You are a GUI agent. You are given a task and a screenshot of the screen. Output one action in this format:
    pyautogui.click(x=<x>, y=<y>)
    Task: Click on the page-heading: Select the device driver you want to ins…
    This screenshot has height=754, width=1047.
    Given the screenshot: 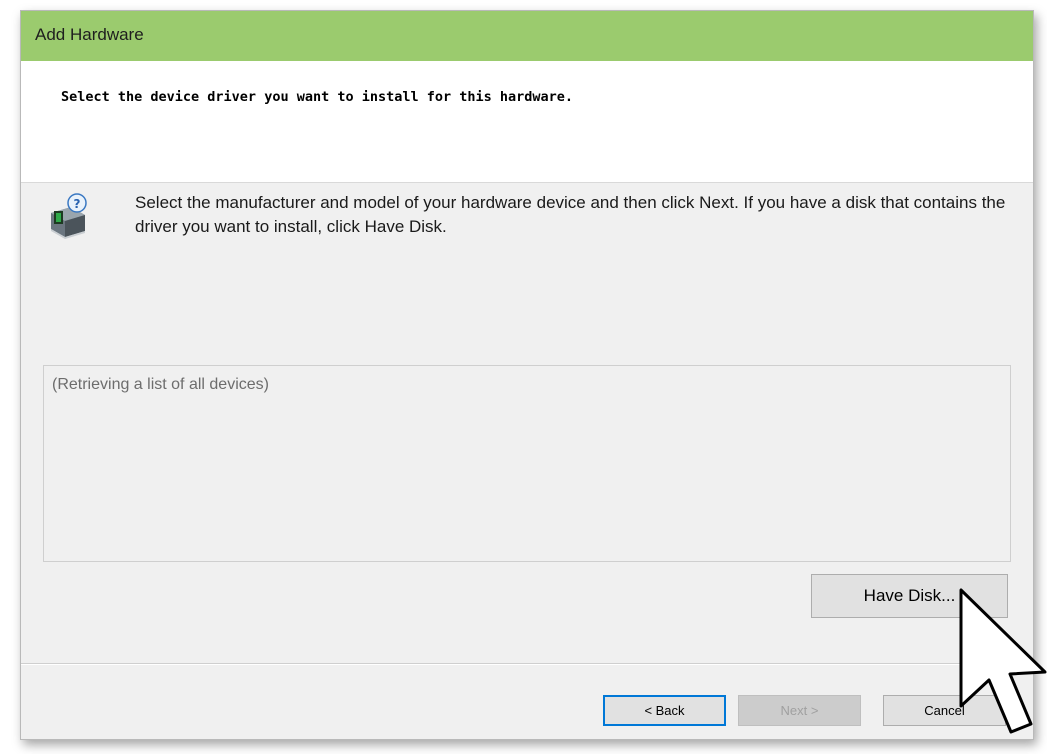 What is the action you would take?
    pyautogui.click(x=317, y=97)
    